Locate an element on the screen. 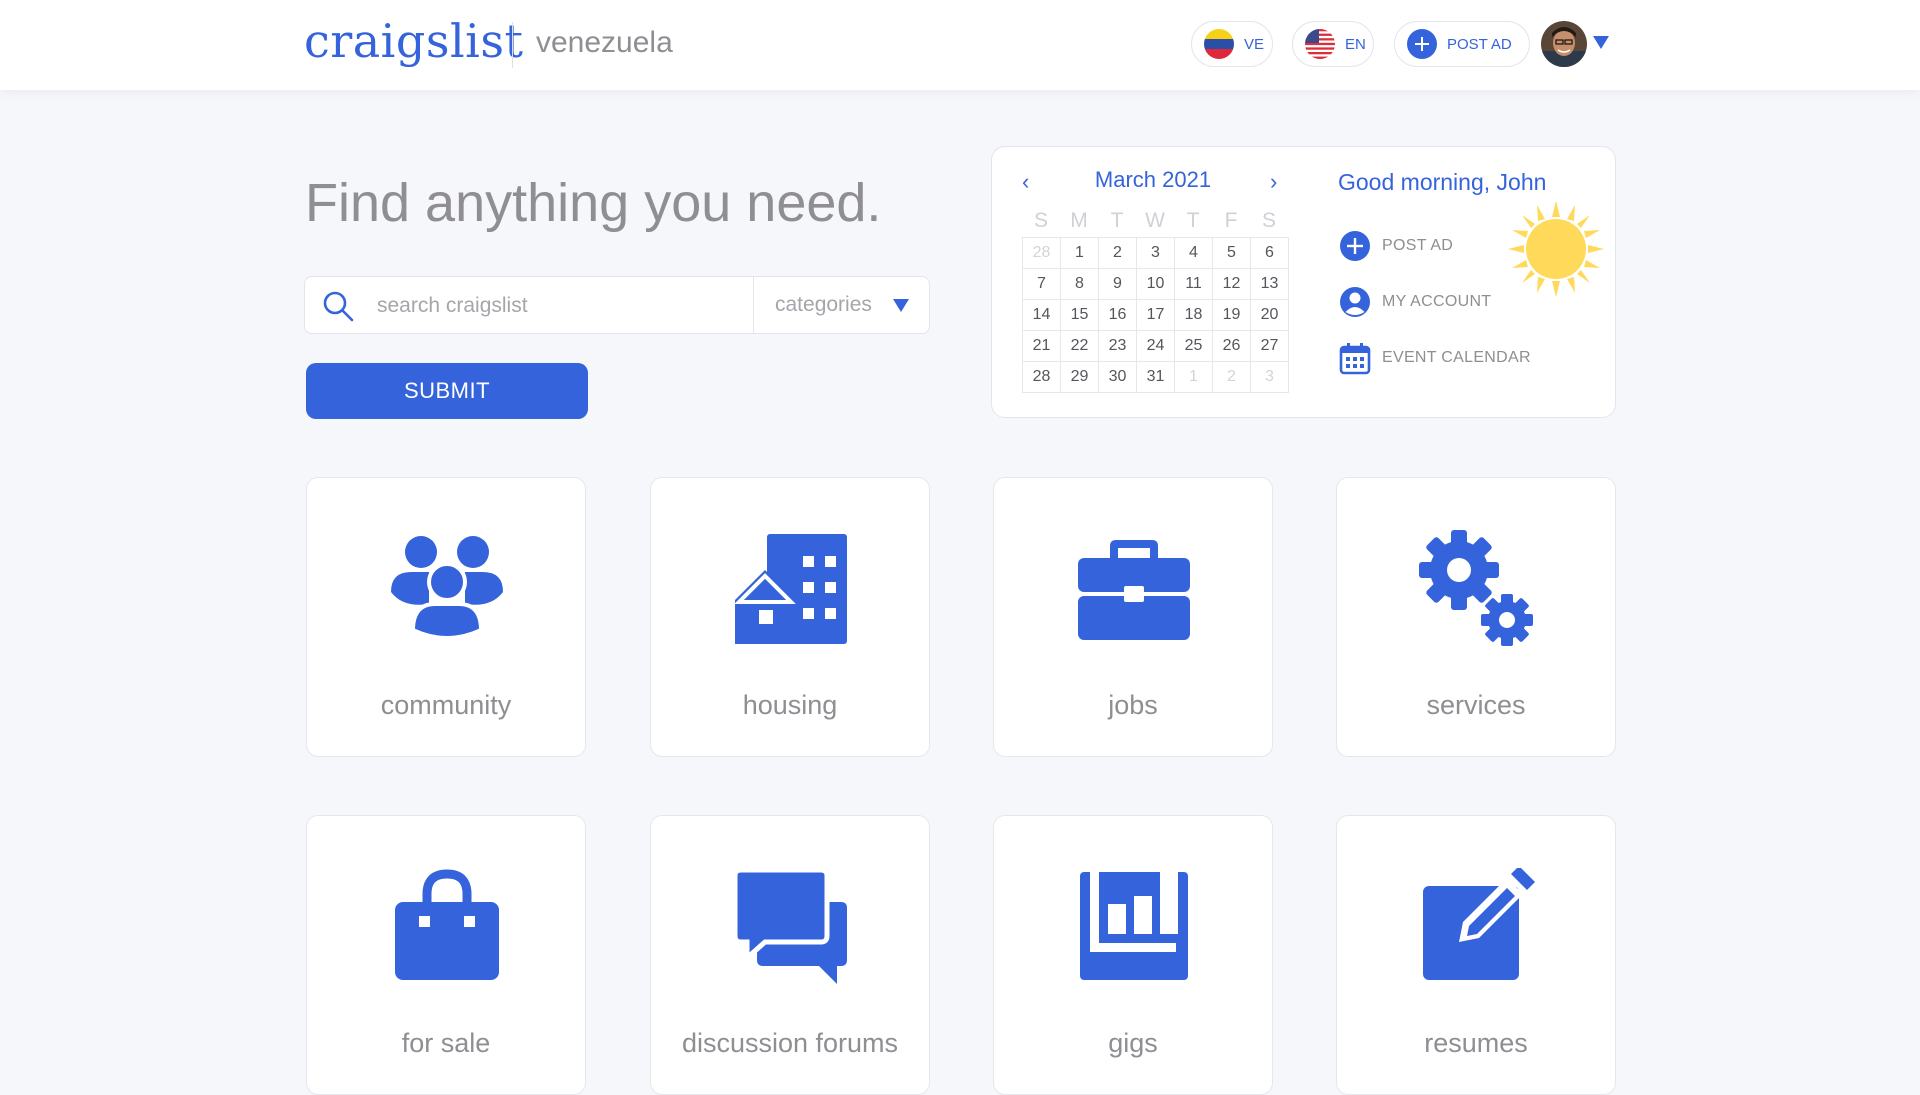 The width and height of the screenshot is (1920, 1095). header-post-ad-button: POST AD is located at coordinates (1462, 44).